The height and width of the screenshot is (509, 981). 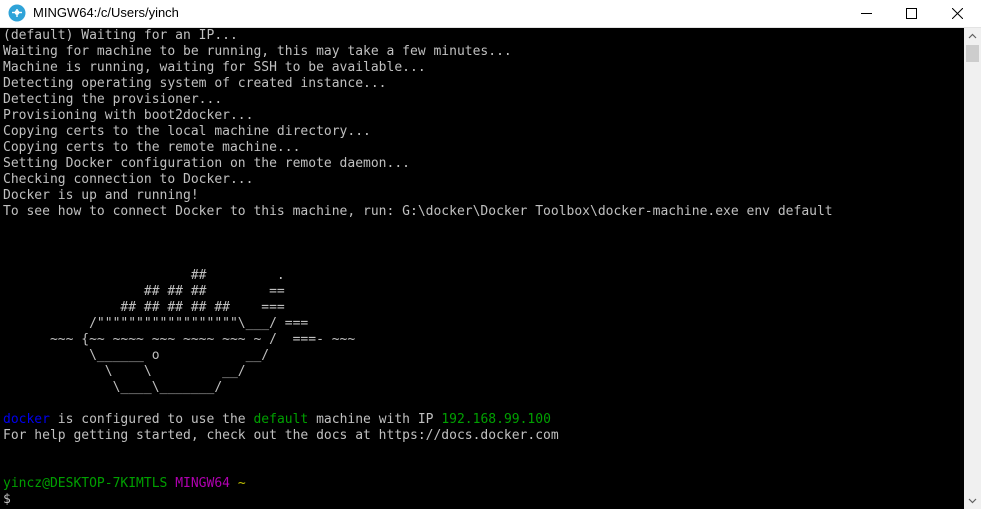 I want to click on close-icon, so click(x=957, y=13).